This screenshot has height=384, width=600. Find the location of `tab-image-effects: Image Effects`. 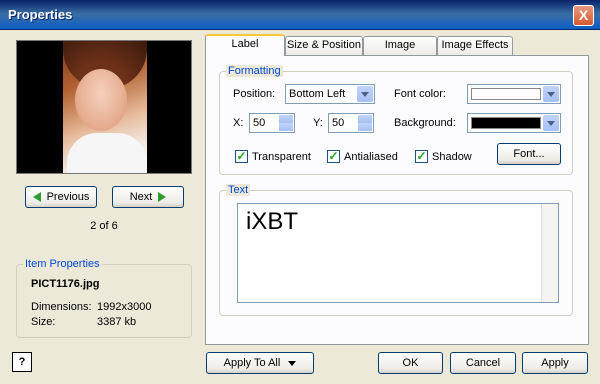

tab-image-effects: Image Effects is located at coordinates (475, 45).